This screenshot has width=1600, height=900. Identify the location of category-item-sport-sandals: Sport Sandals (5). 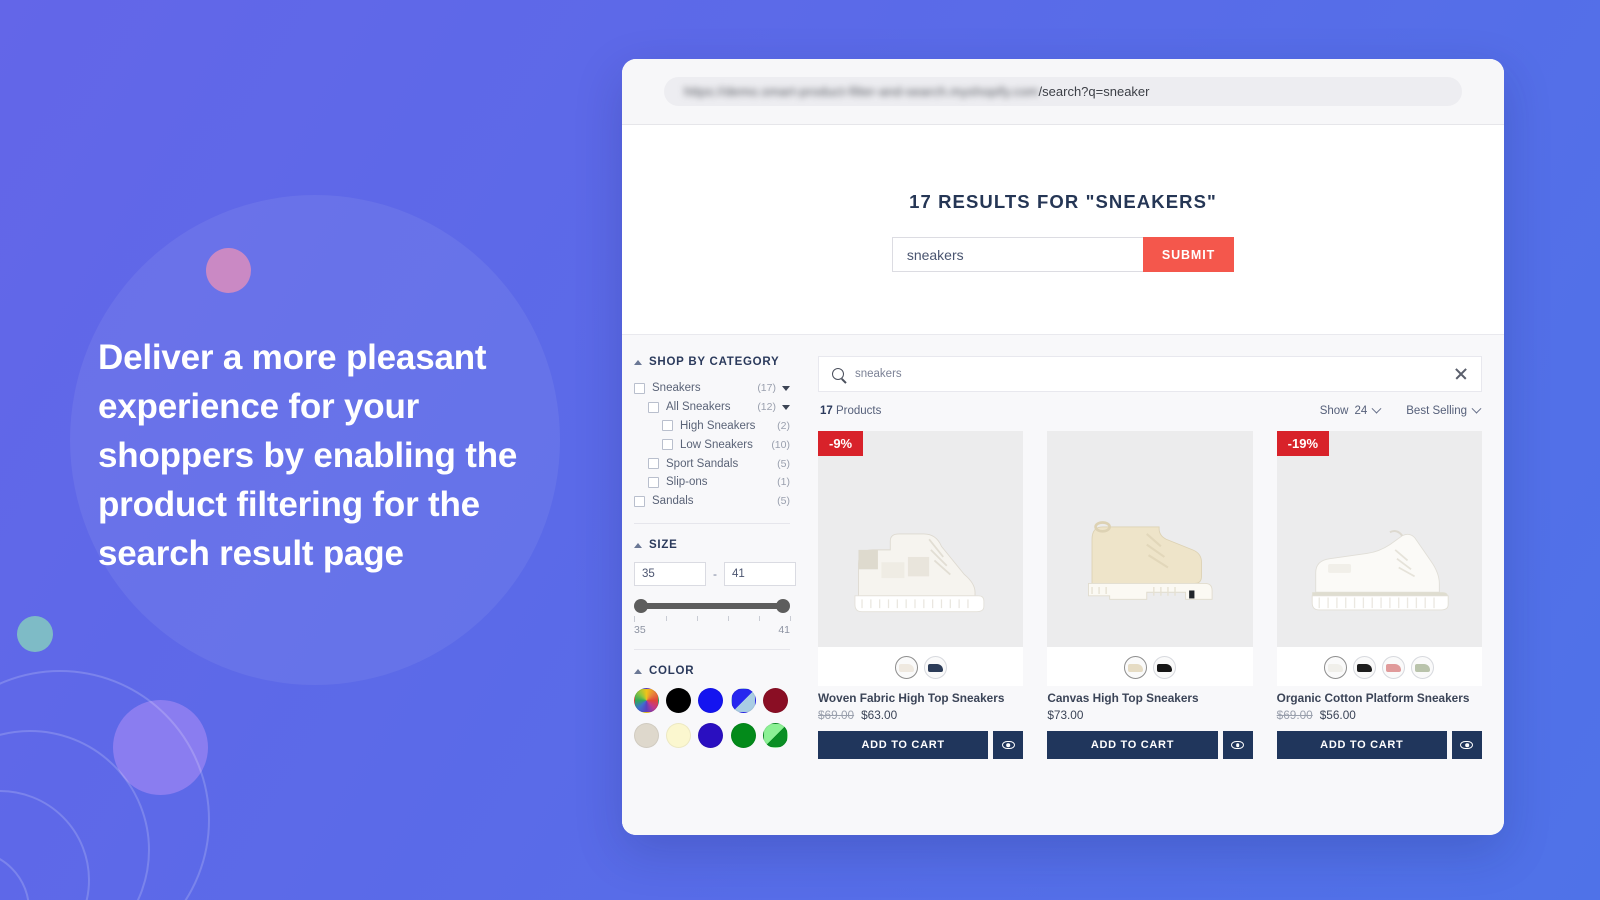
(712, 463).